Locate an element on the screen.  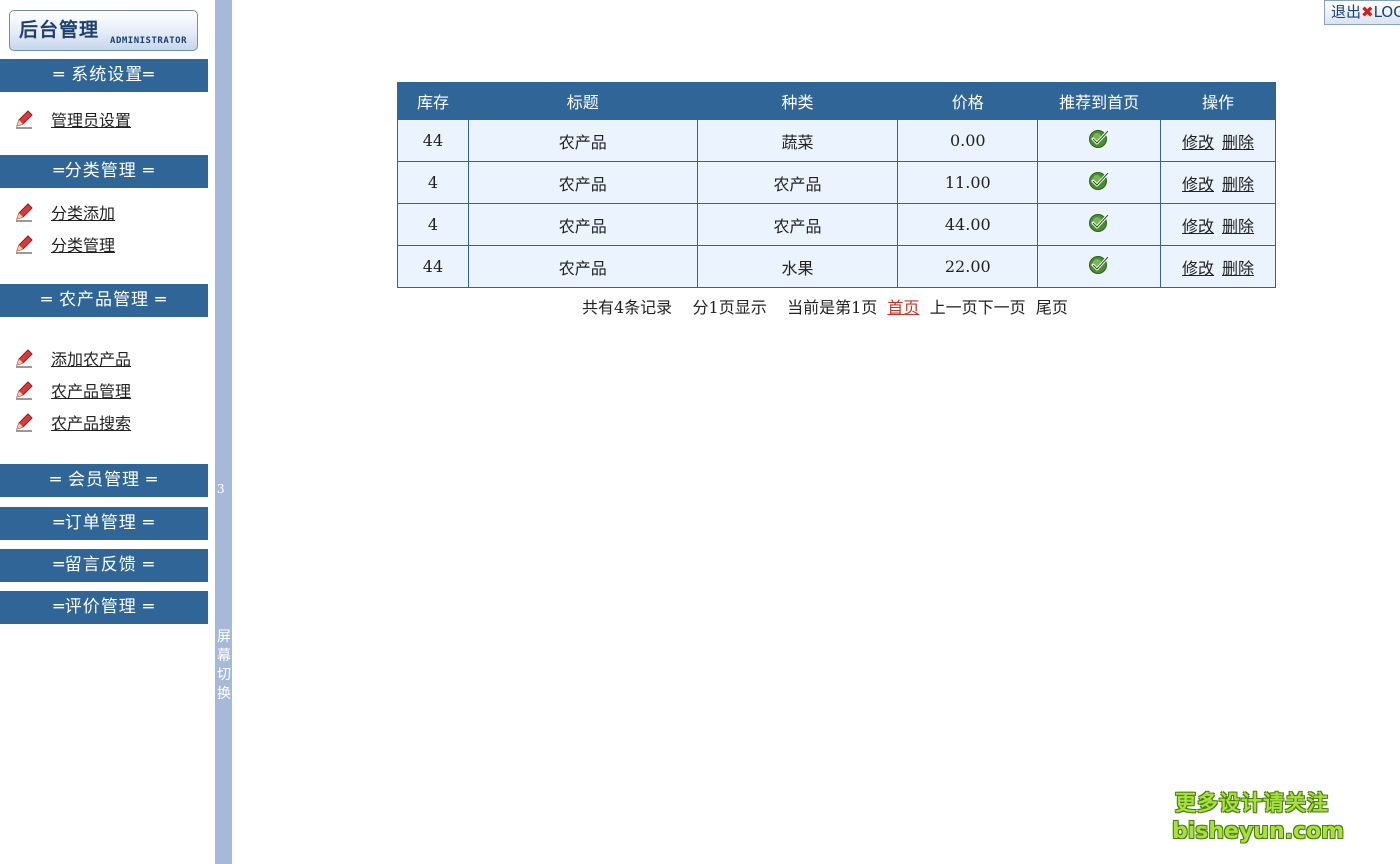
section-feedback: ═留言反馈 ═ is located at coordinates (104, 565).